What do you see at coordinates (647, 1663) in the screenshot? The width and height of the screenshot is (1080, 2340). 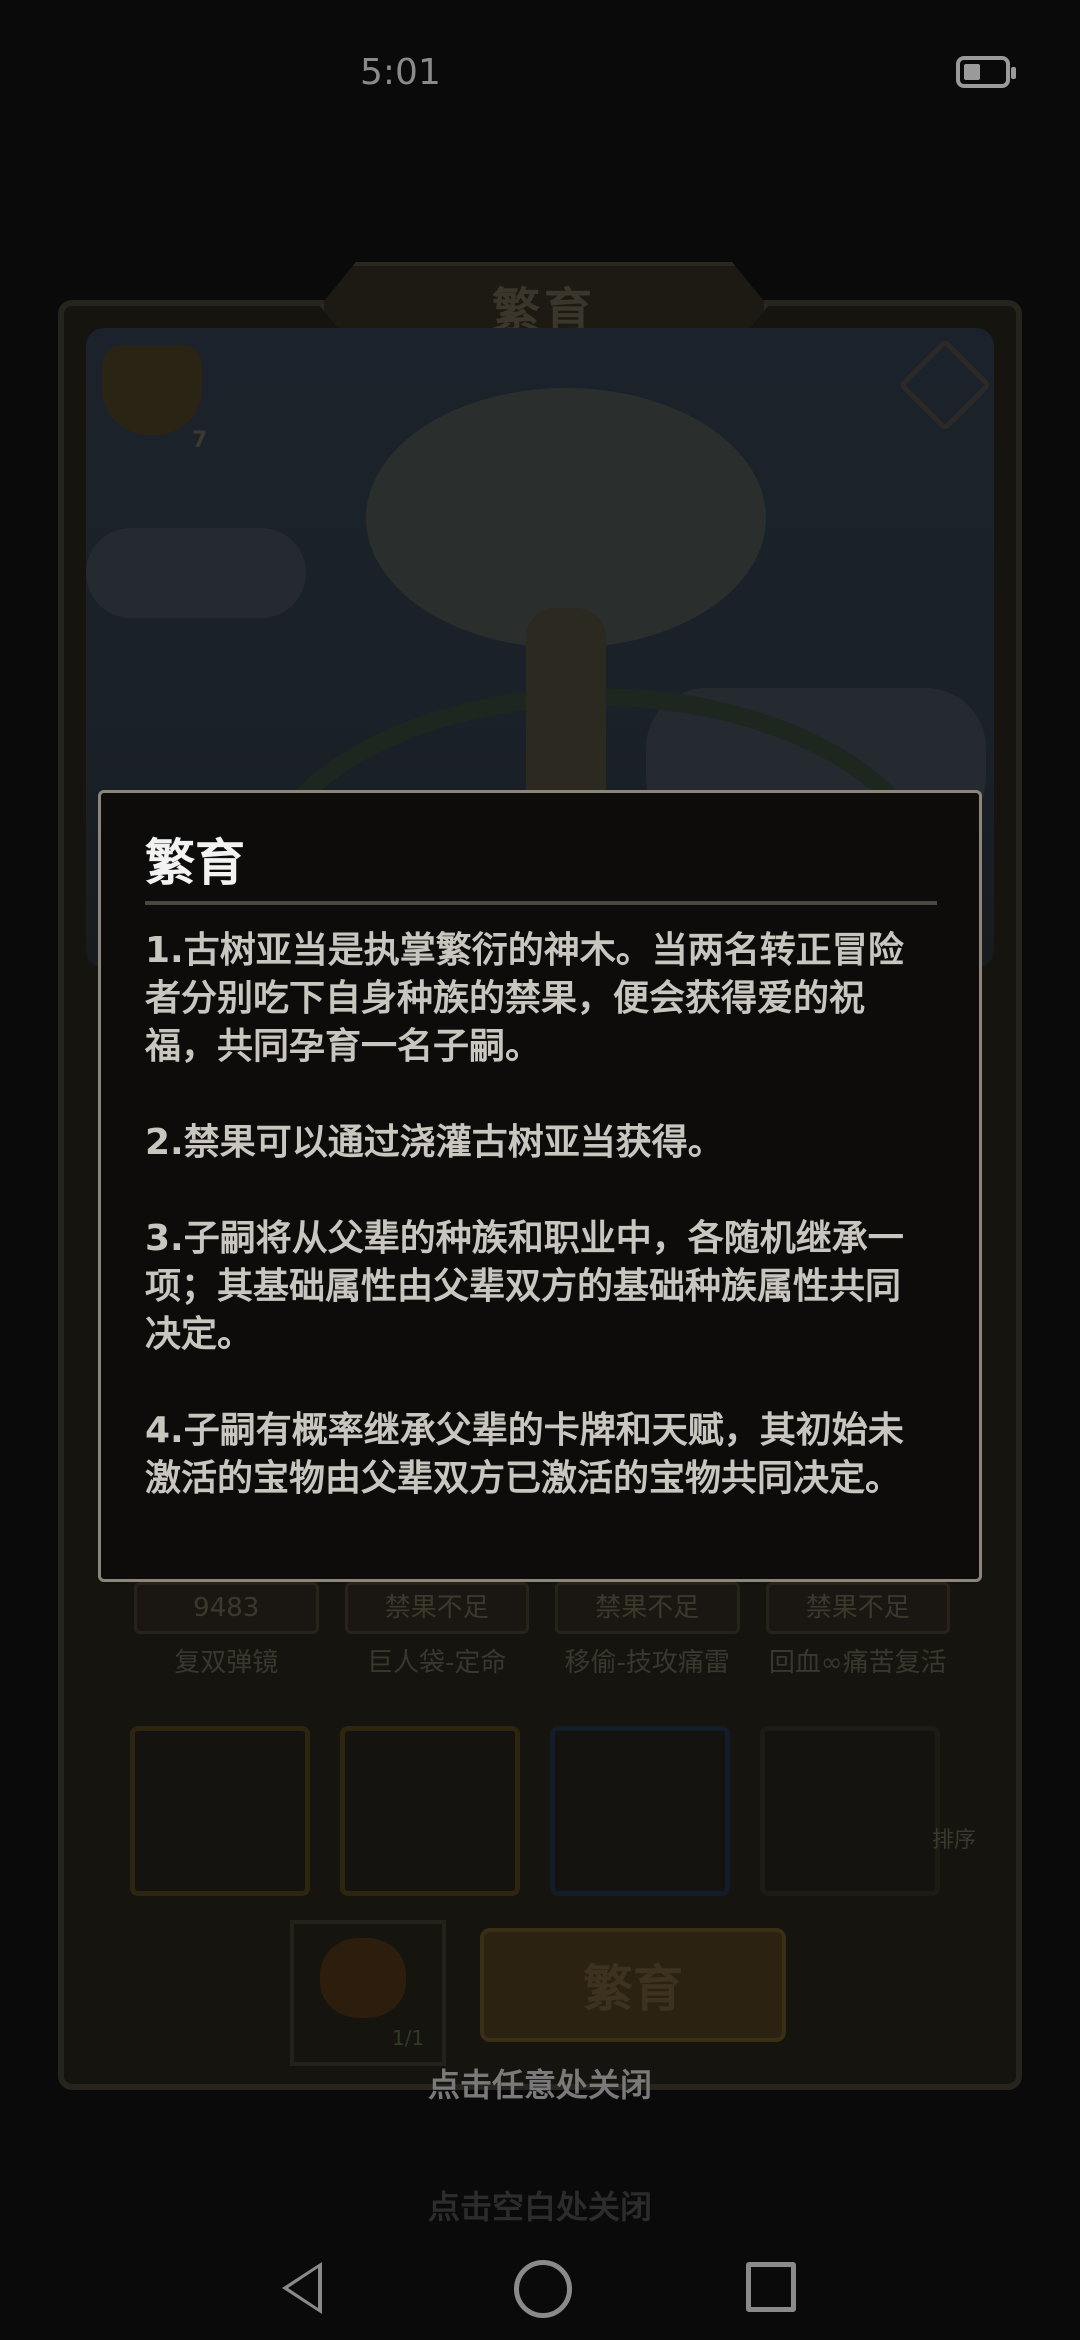 I see `card-name: 移偷-技攻痛雷` at bounding box center [647, 1663].